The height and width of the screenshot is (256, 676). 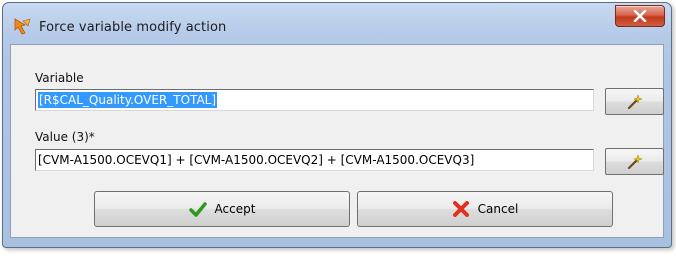 I want to click on value-picker-button, so click(x=634, y=161).